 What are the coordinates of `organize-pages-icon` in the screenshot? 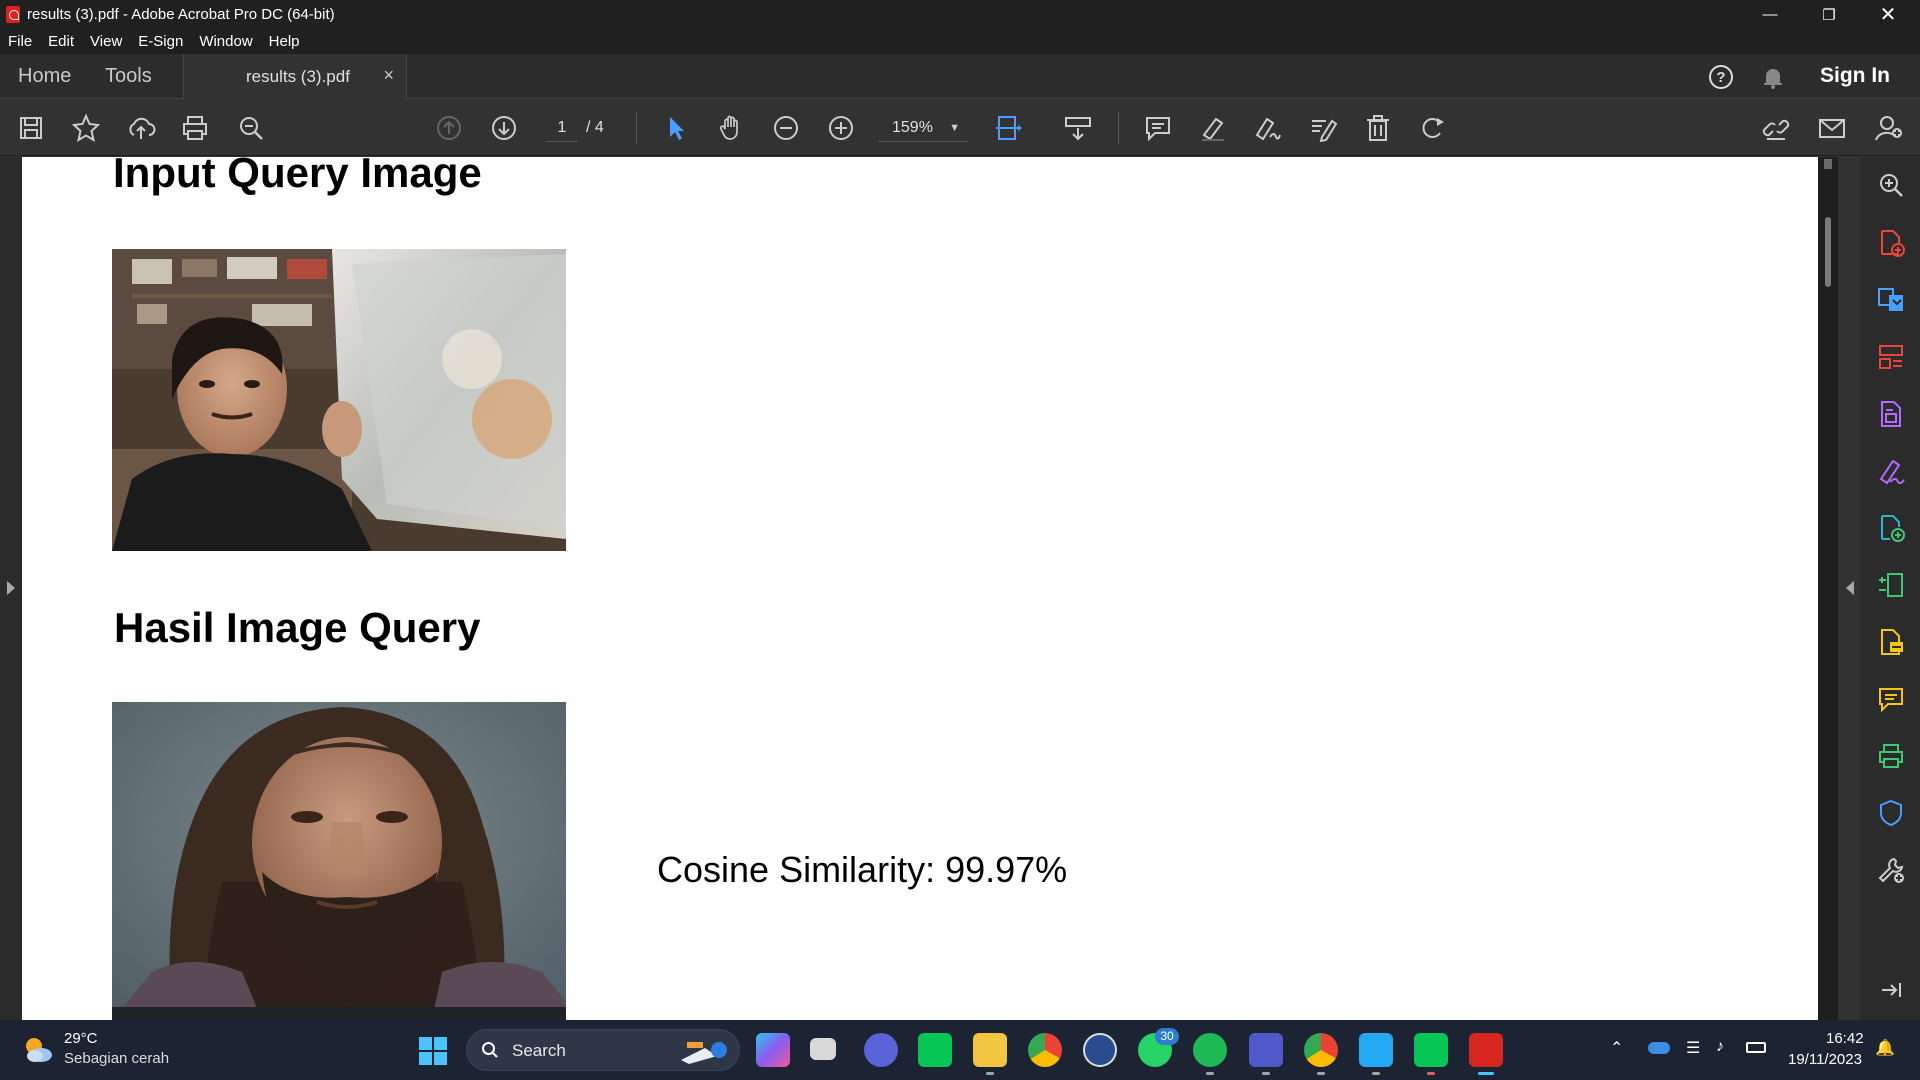 It's located at (1891, 357).